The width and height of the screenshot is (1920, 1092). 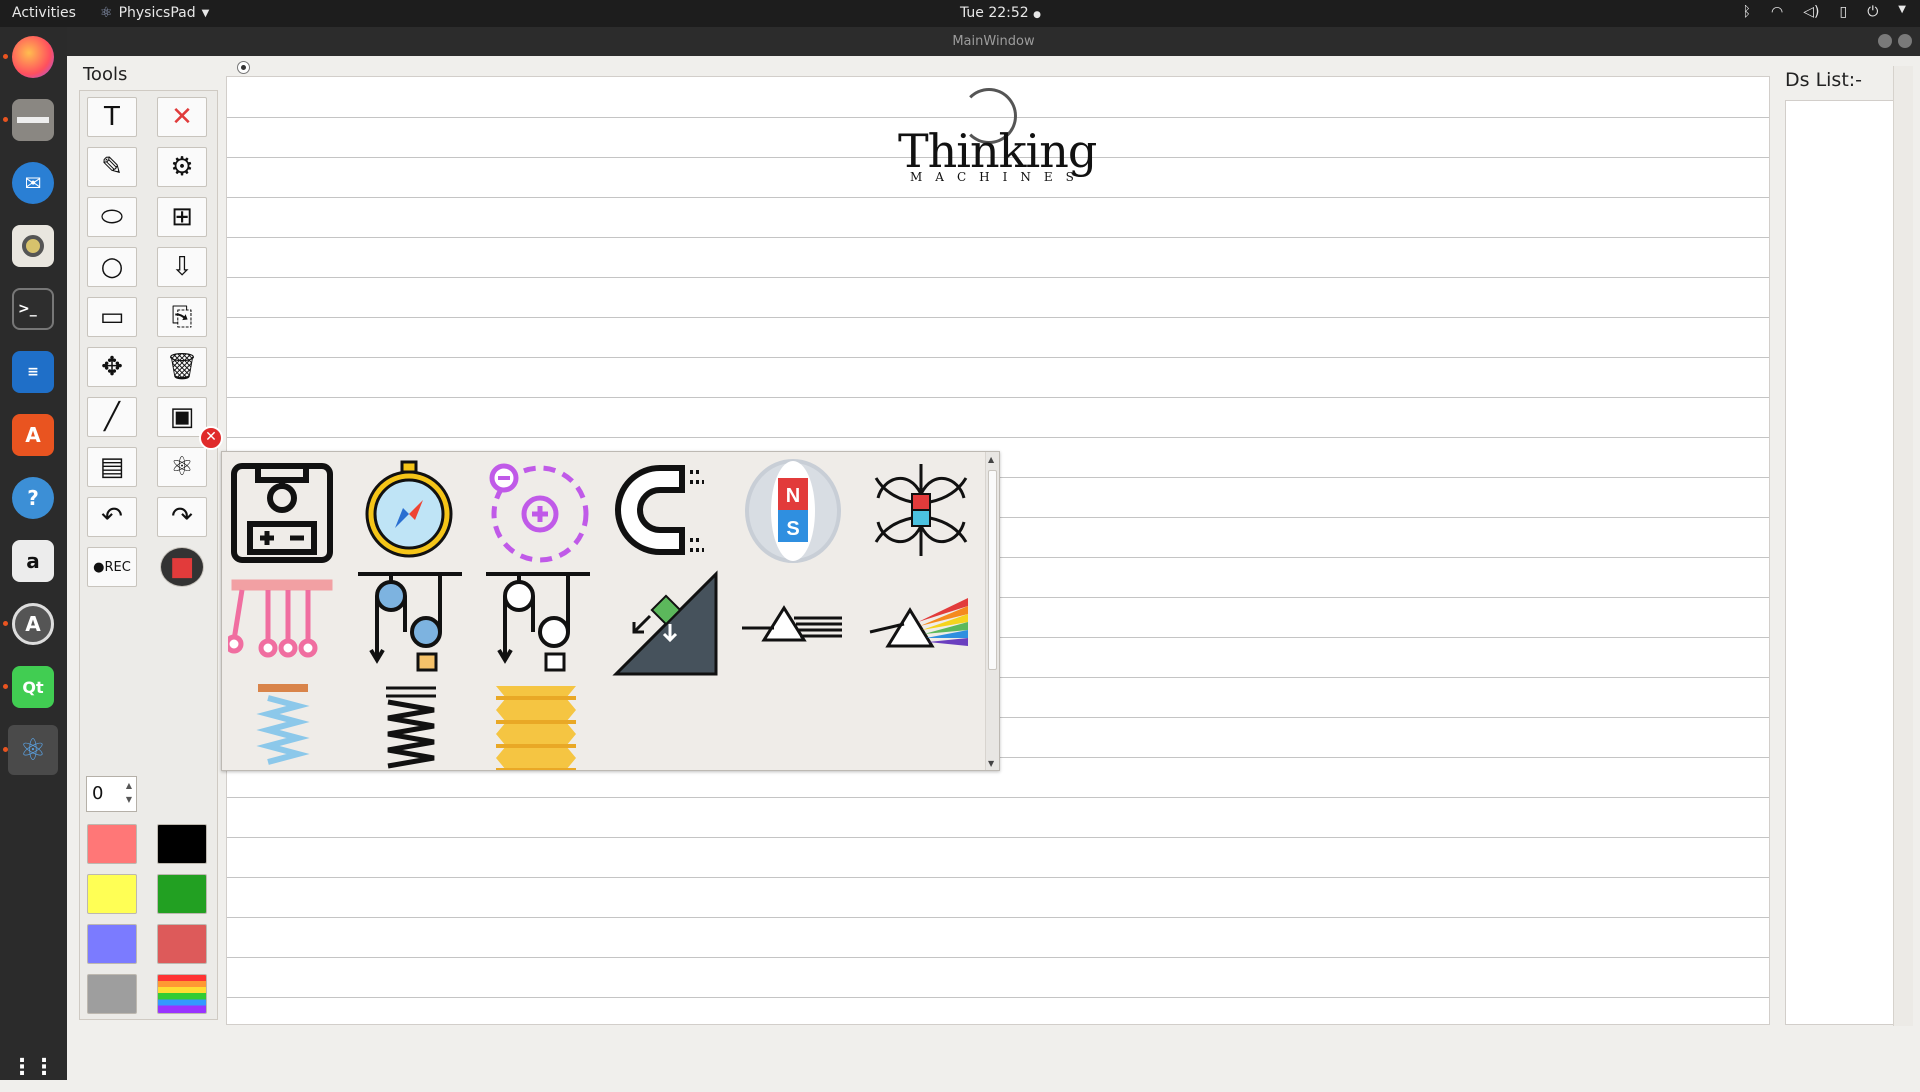 I want to click on dock-qtcreator: Qt, so click(x=30, y=687).